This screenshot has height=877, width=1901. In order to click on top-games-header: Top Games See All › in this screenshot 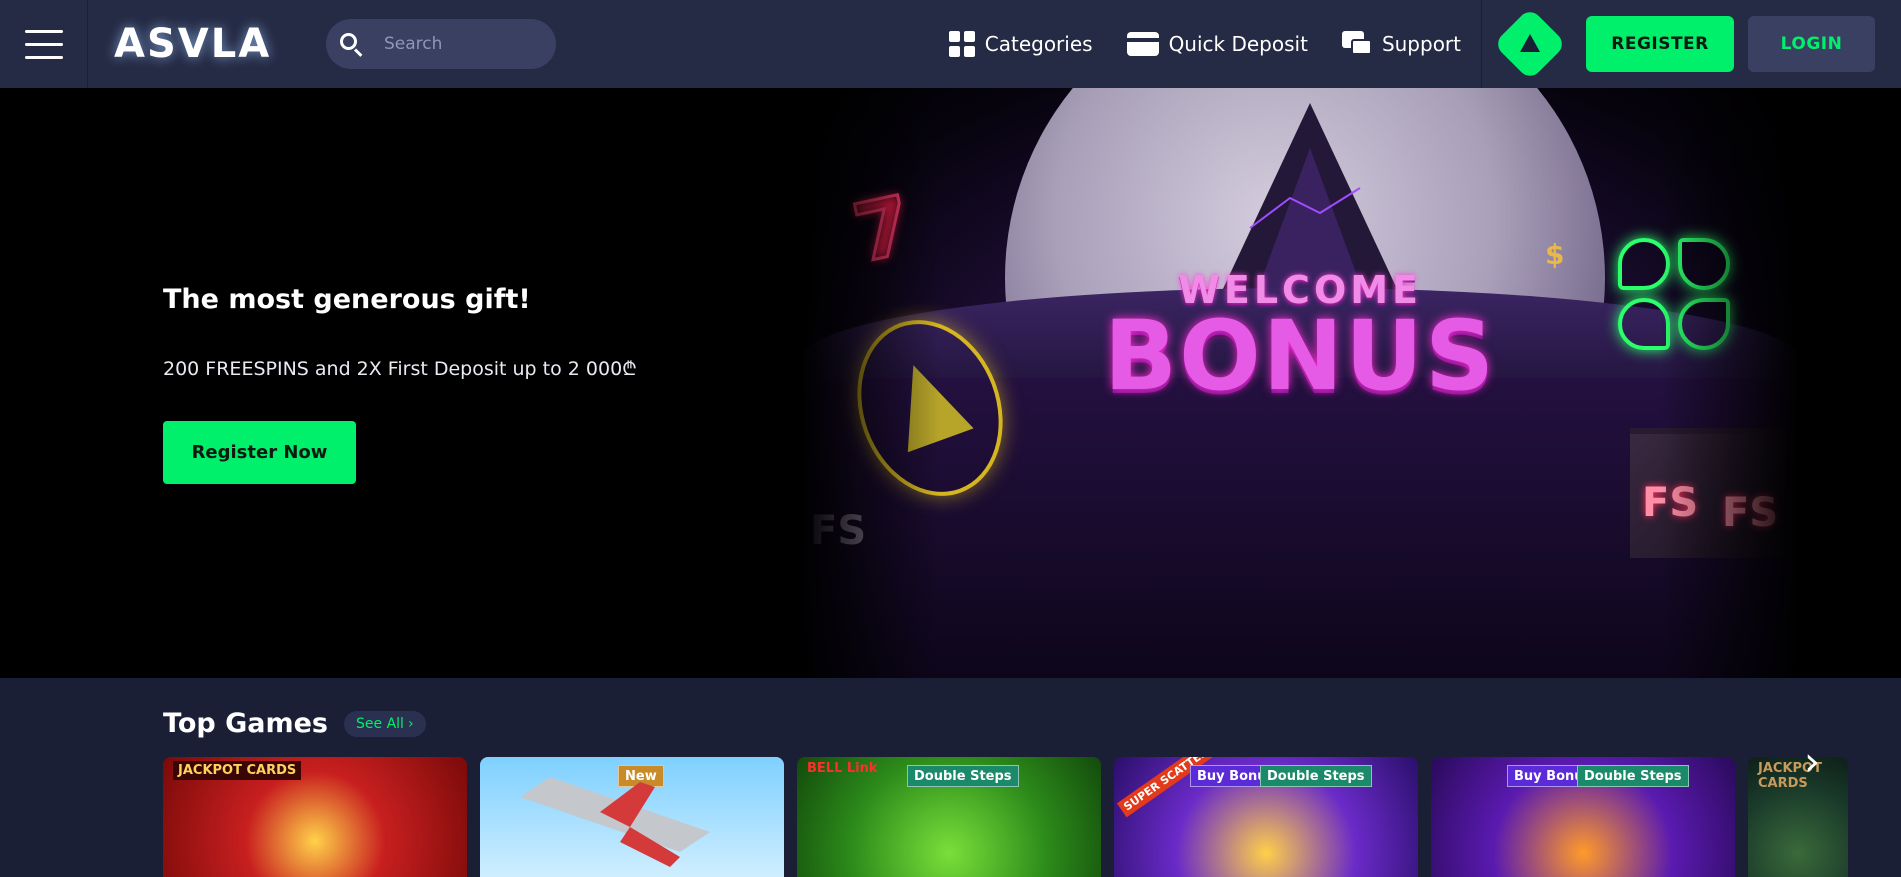, I will do `click(294, 723)`.